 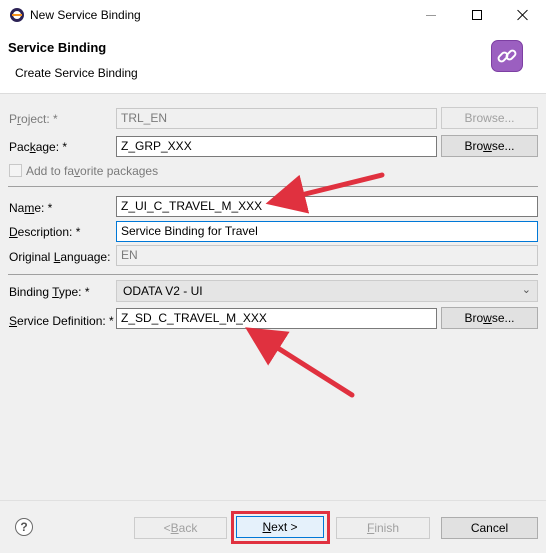 What do you see at coordinates (49, 292) in the screenshot?
I see `binding-type-label: Binding Type: *` at bounding box center [49, 292].